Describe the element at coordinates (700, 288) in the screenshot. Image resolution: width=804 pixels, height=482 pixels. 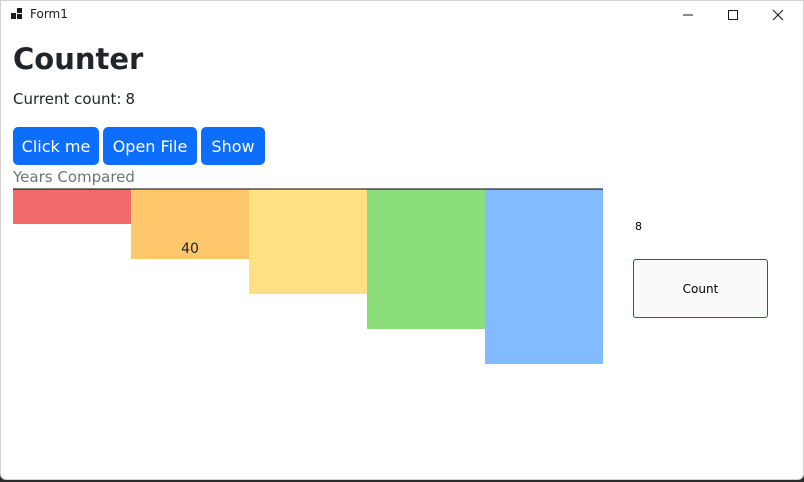
I see `count-button: Count` at that location.